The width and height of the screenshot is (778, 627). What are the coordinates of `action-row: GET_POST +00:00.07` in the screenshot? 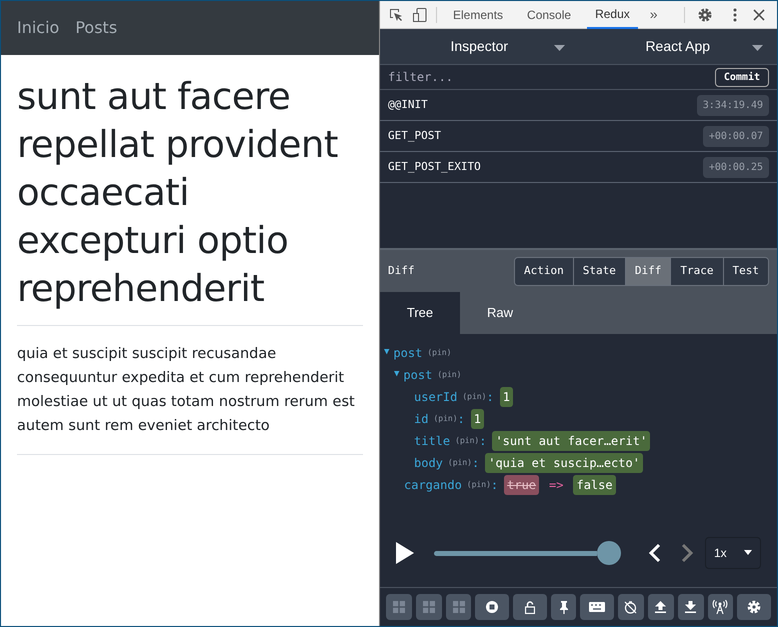 It's located at (578, 136).